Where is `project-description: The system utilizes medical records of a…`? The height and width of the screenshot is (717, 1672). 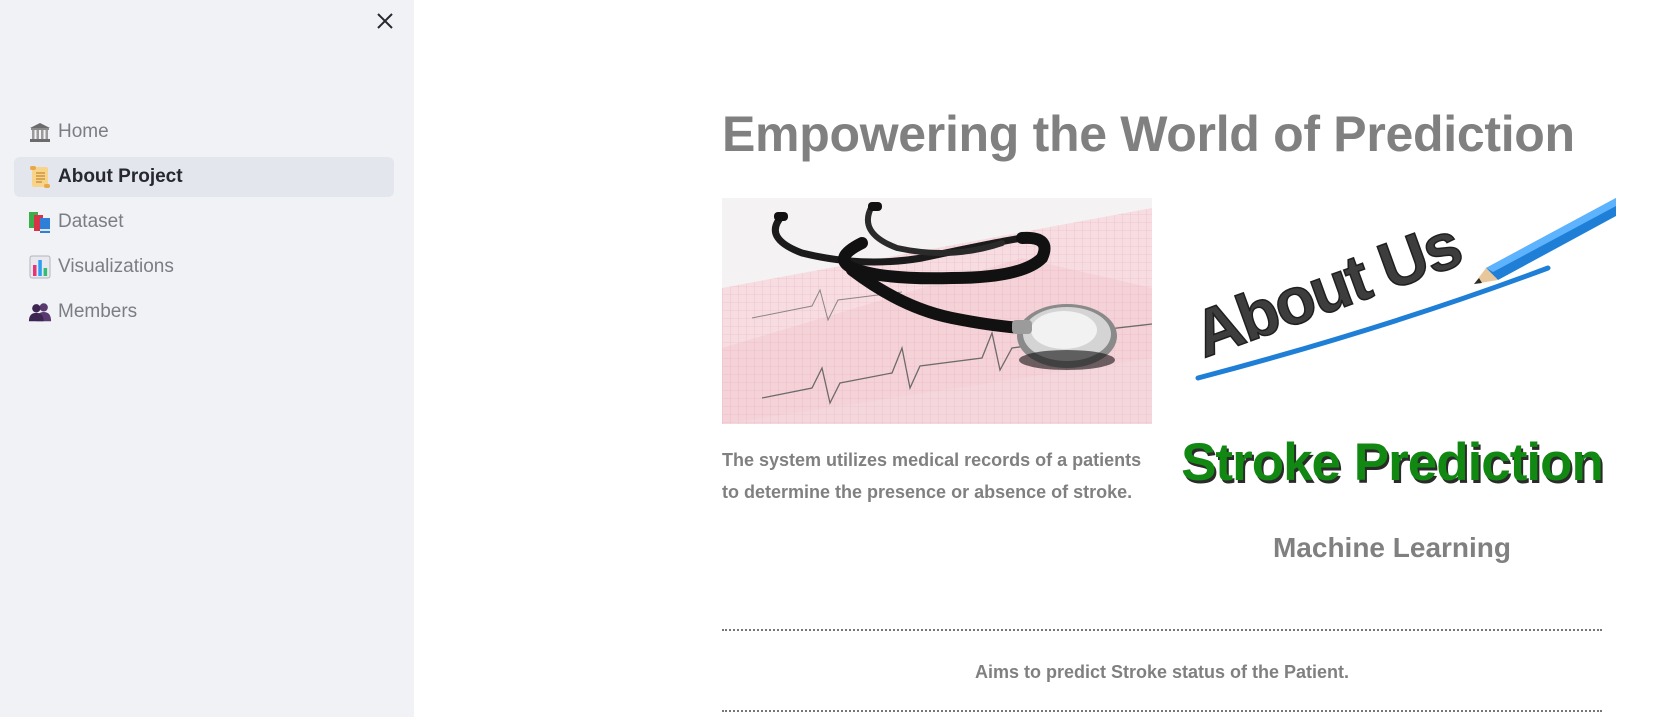 project-description: The system utilizes medical records of a… is located at coordinates (932, 476).